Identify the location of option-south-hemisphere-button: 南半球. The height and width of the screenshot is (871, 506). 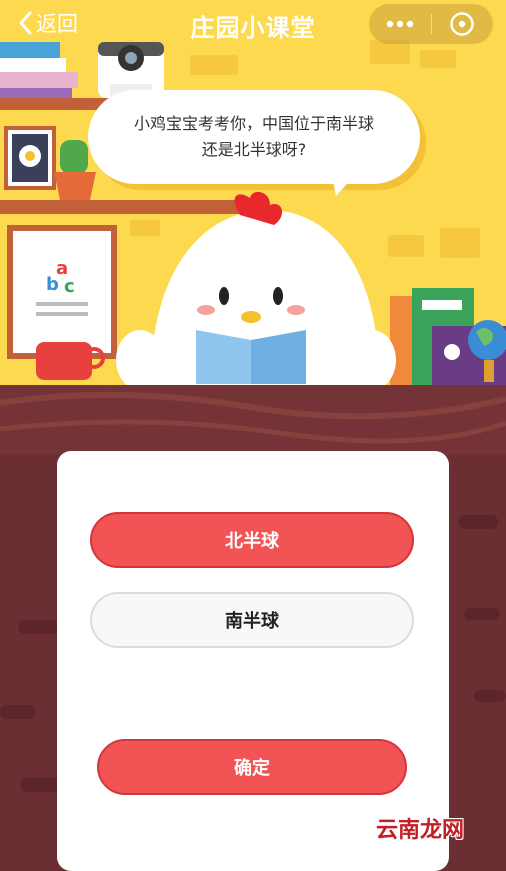
(252, 620).